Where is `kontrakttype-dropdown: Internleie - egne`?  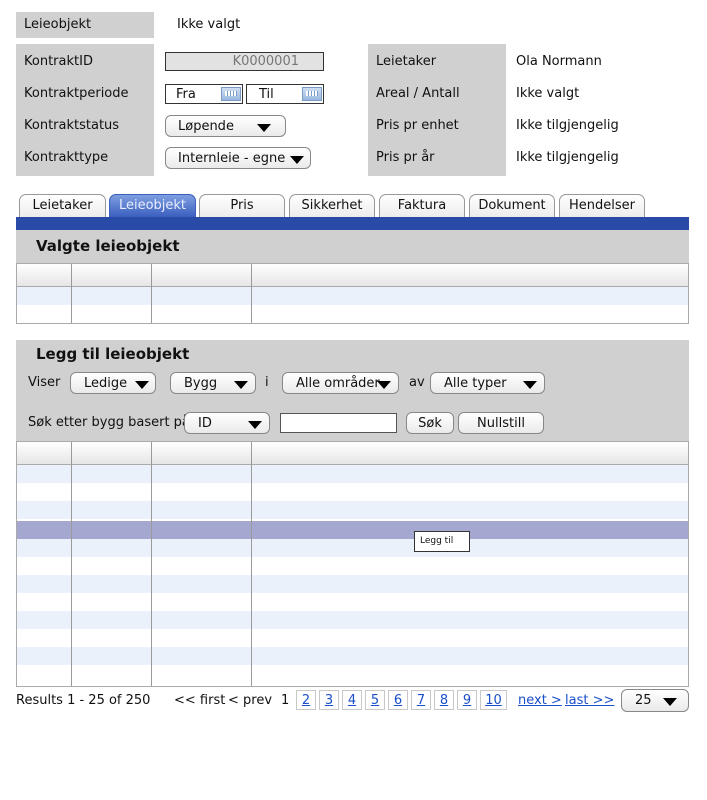 kontrakttype-dropdown: Internleie - egne is located at coordinates (238, 158).